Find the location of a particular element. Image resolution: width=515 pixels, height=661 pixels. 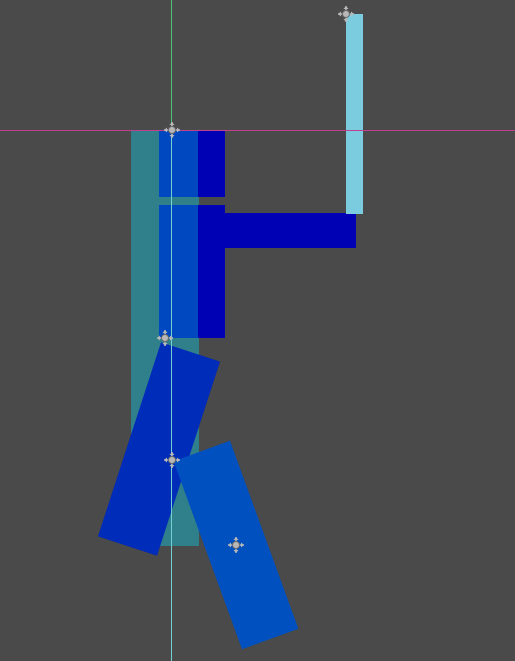

raised-arm is located at coordinates (354, 114).